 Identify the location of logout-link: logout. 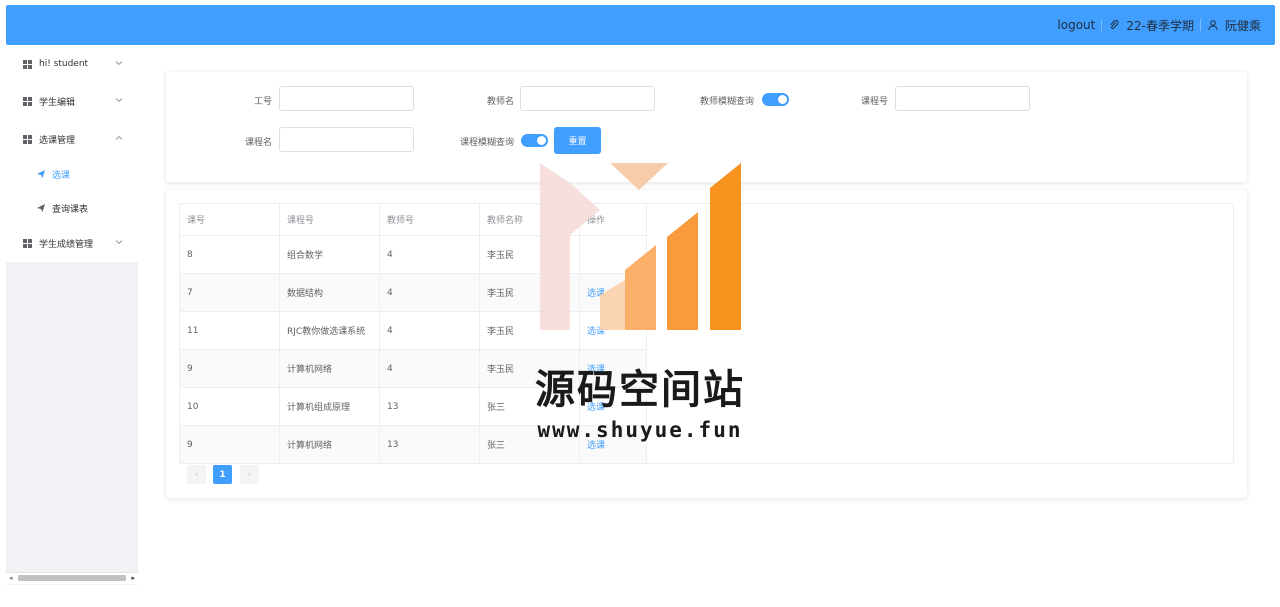
(1076, 25).